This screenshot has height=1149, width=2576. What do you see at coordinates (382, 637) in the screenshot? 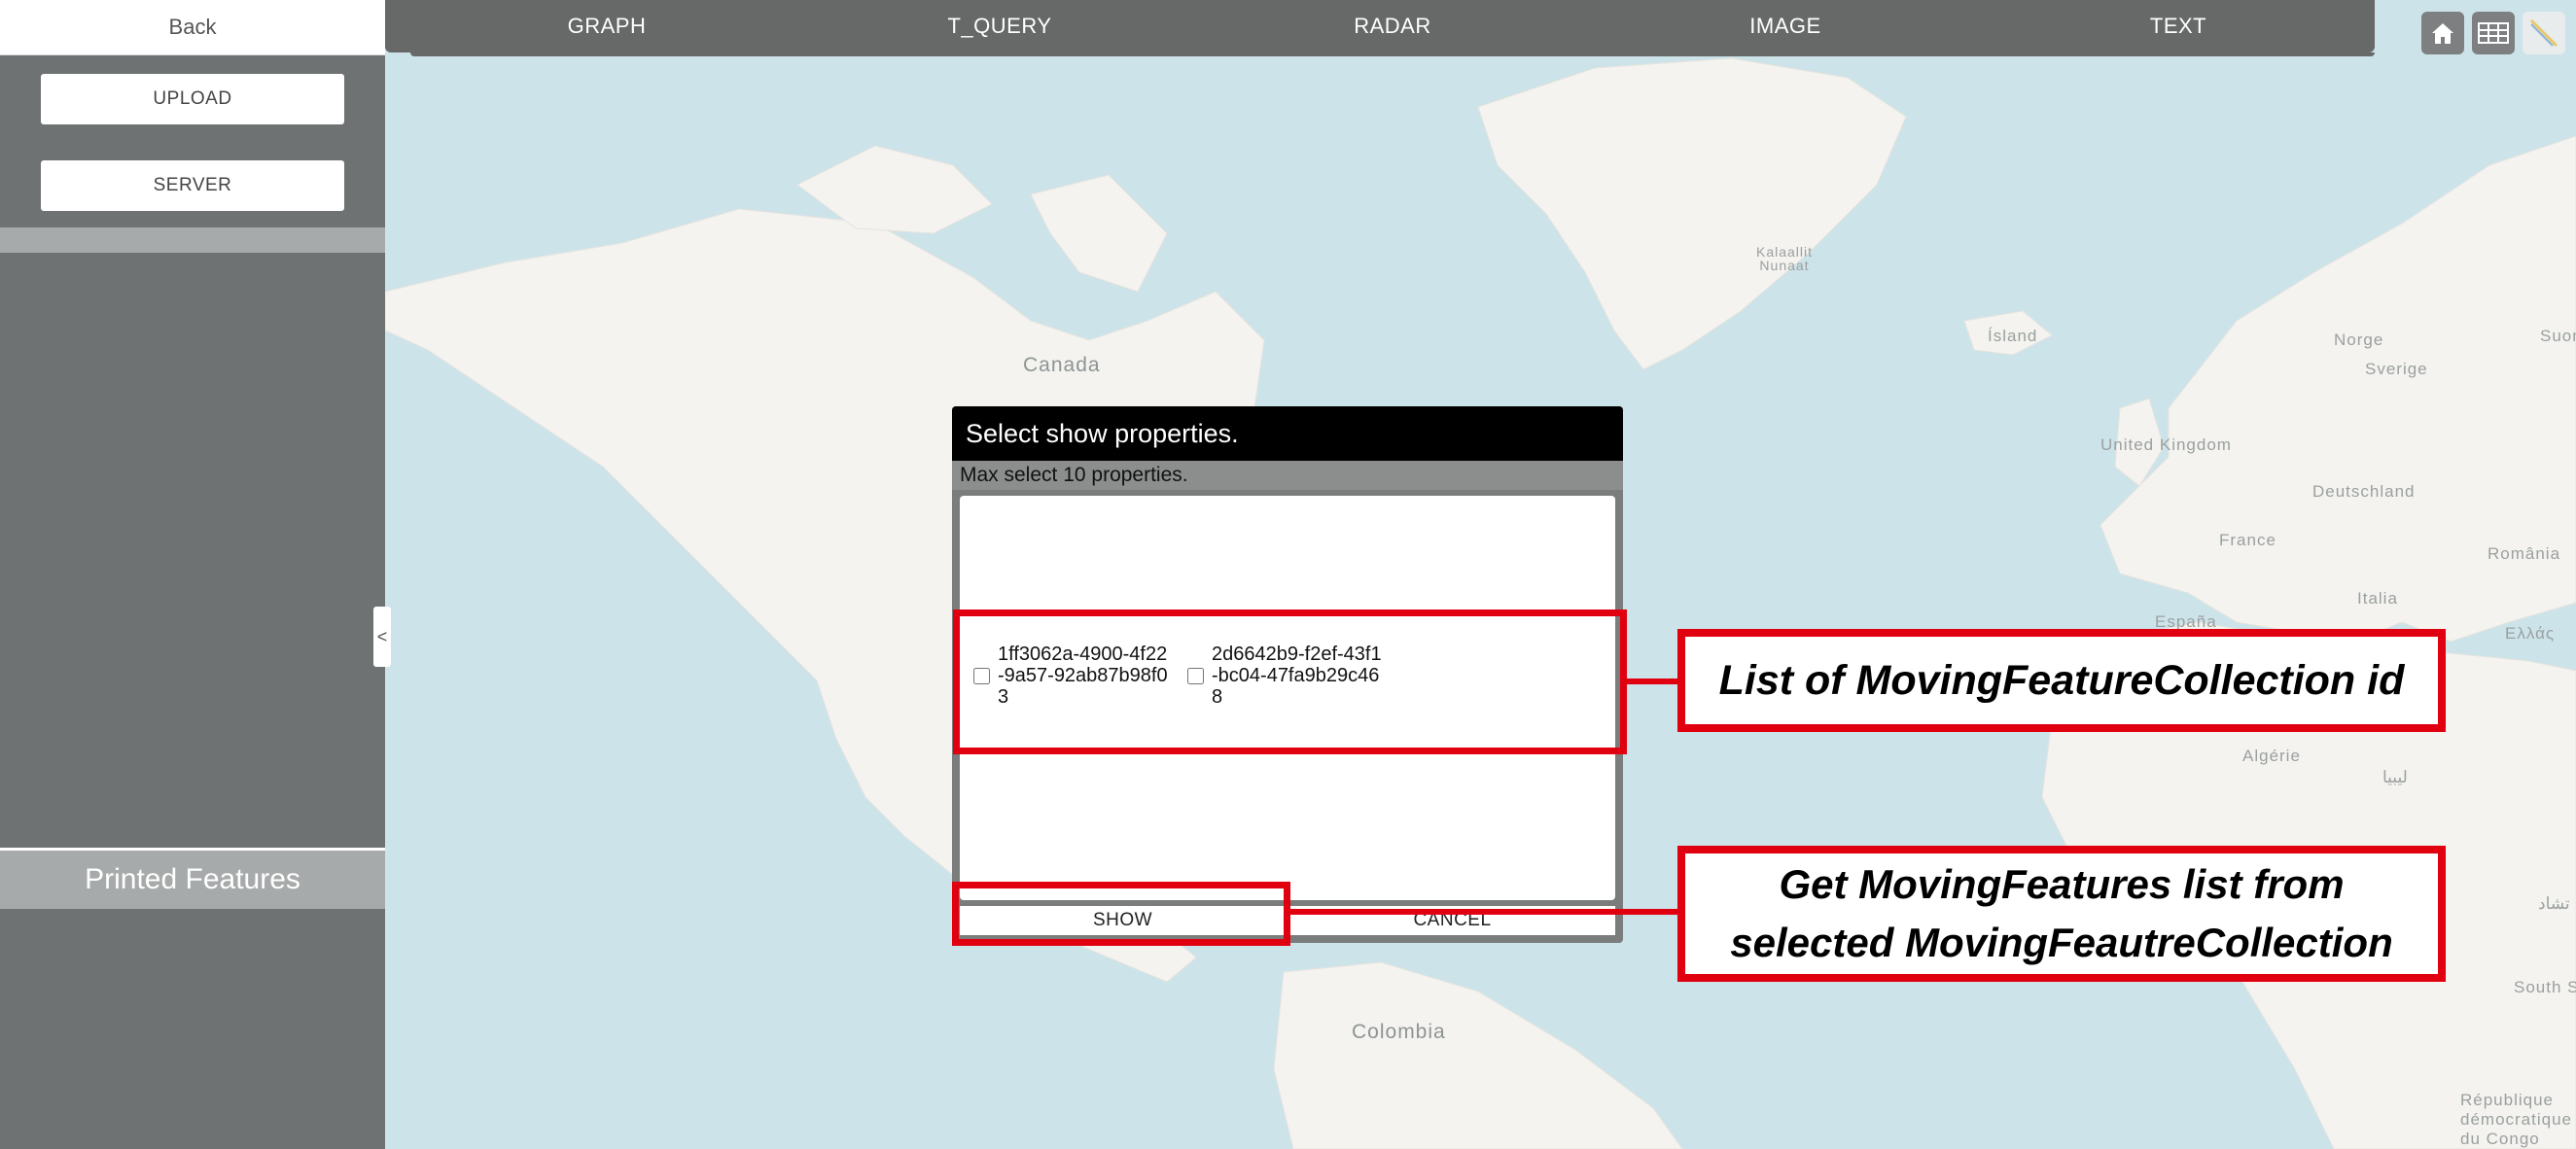
I see `sidebar-collapse-button: <` at bounding box center [382, 637].